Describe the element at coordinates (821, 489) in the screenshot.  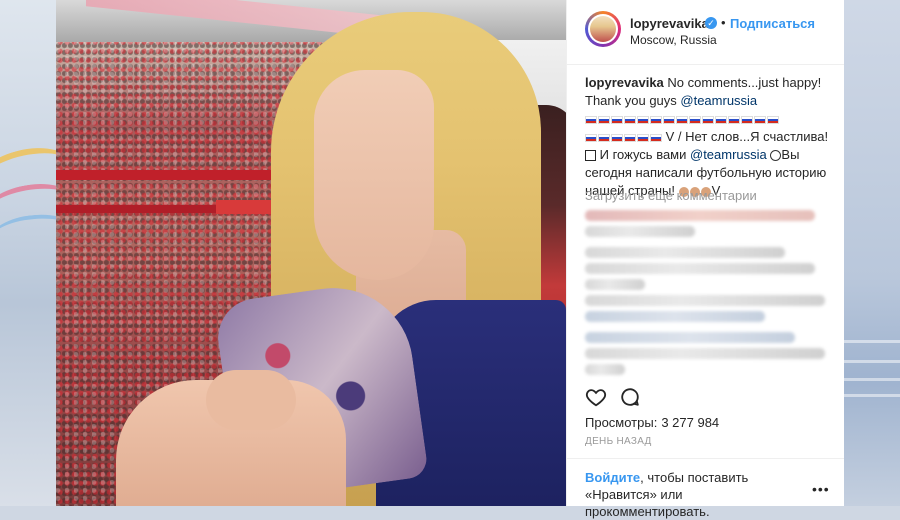
I see `more-options-icon: •••` at that location.